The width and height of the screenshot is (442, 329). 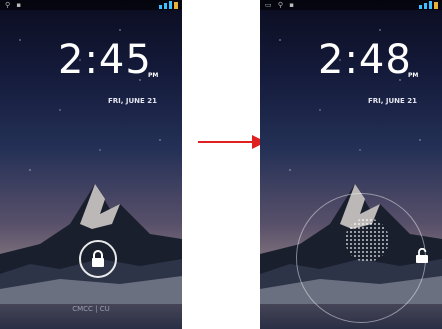 I want to click on status-bar: ⚲ ▪, so click(x=91, y=5).